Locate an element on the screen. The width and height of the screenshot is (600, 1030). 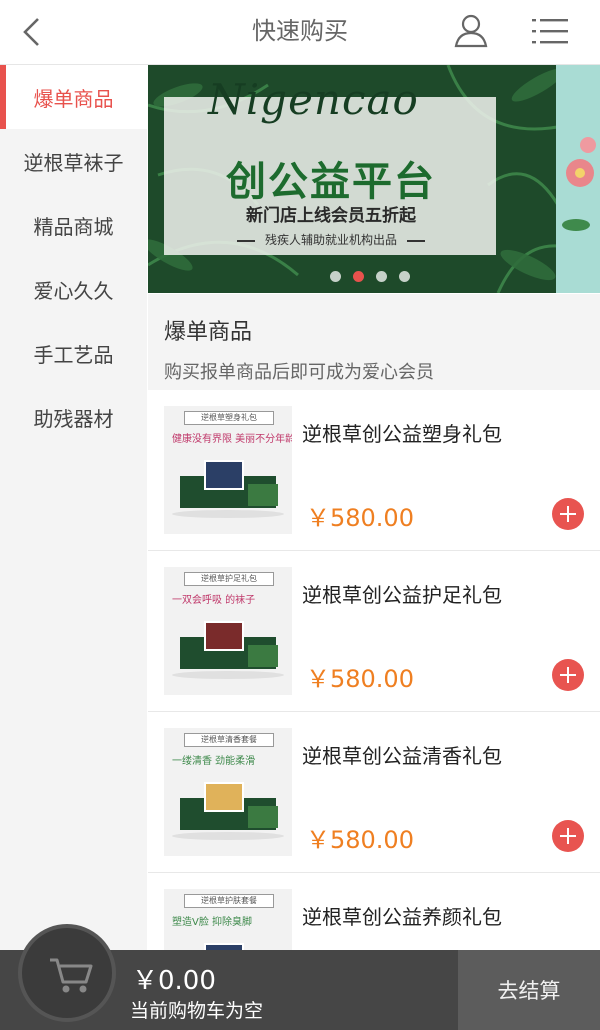
sidebar-item-boutique-mall: 精品商城 is located at coordinates (73, 225).